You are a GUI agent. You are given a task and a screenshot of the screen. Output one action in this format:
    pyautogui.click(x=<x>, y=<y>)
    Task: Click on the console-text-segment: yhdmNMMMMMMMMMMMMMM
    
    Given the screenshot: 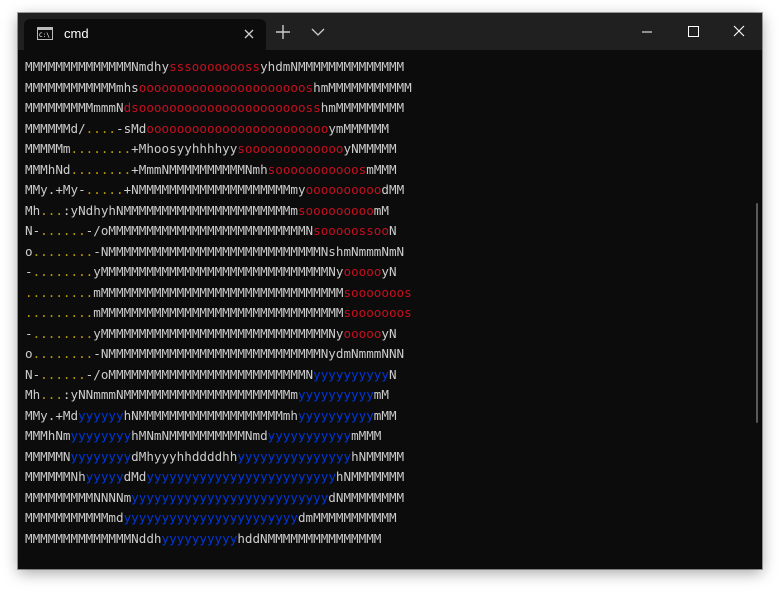 What is the action you would take?
    pyautogui.click(x=332, y=66)
    